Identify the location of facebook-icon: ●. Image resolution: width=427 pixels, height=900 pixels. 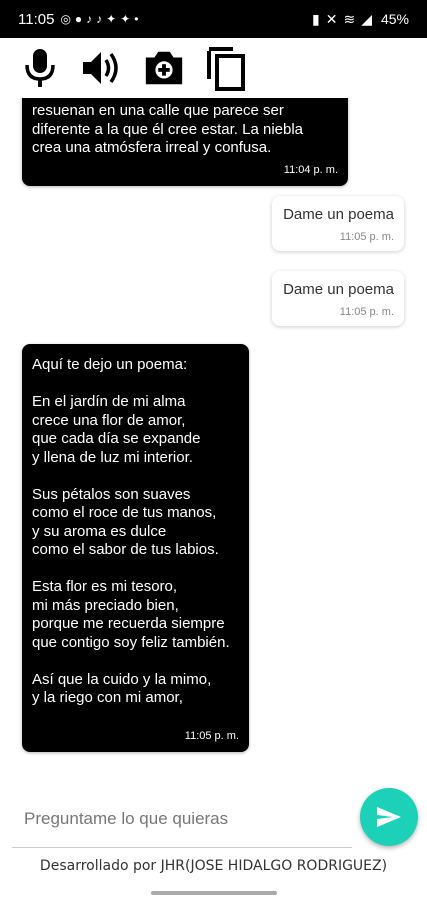
(78, 19).